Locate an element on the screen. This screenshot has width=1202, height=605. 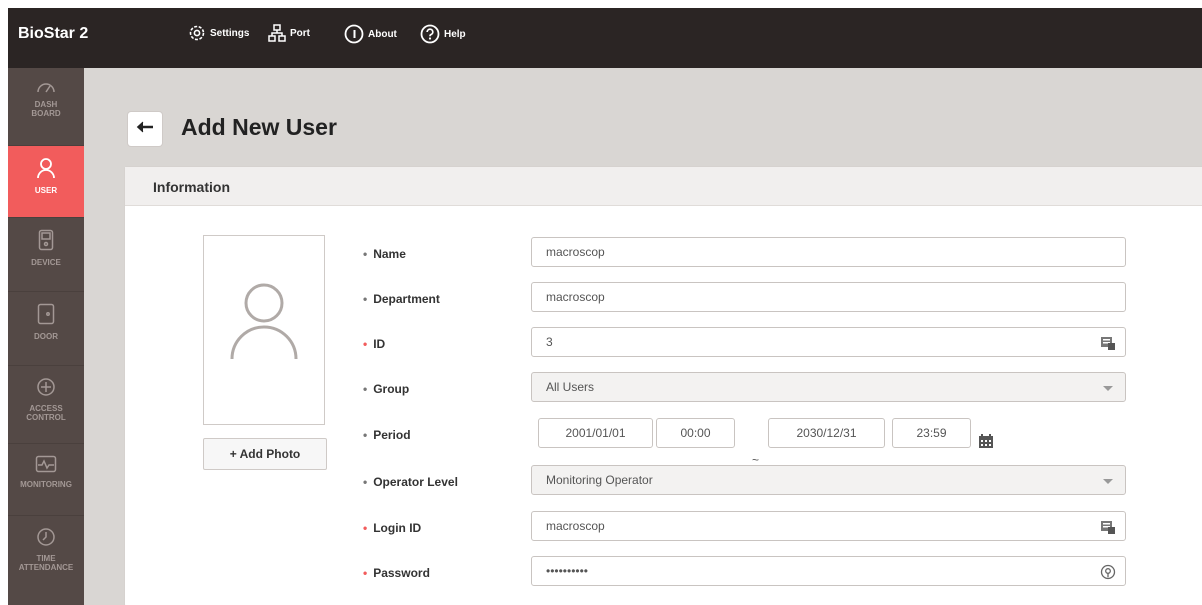
calendar-icon is located at coordinates (986, 443).